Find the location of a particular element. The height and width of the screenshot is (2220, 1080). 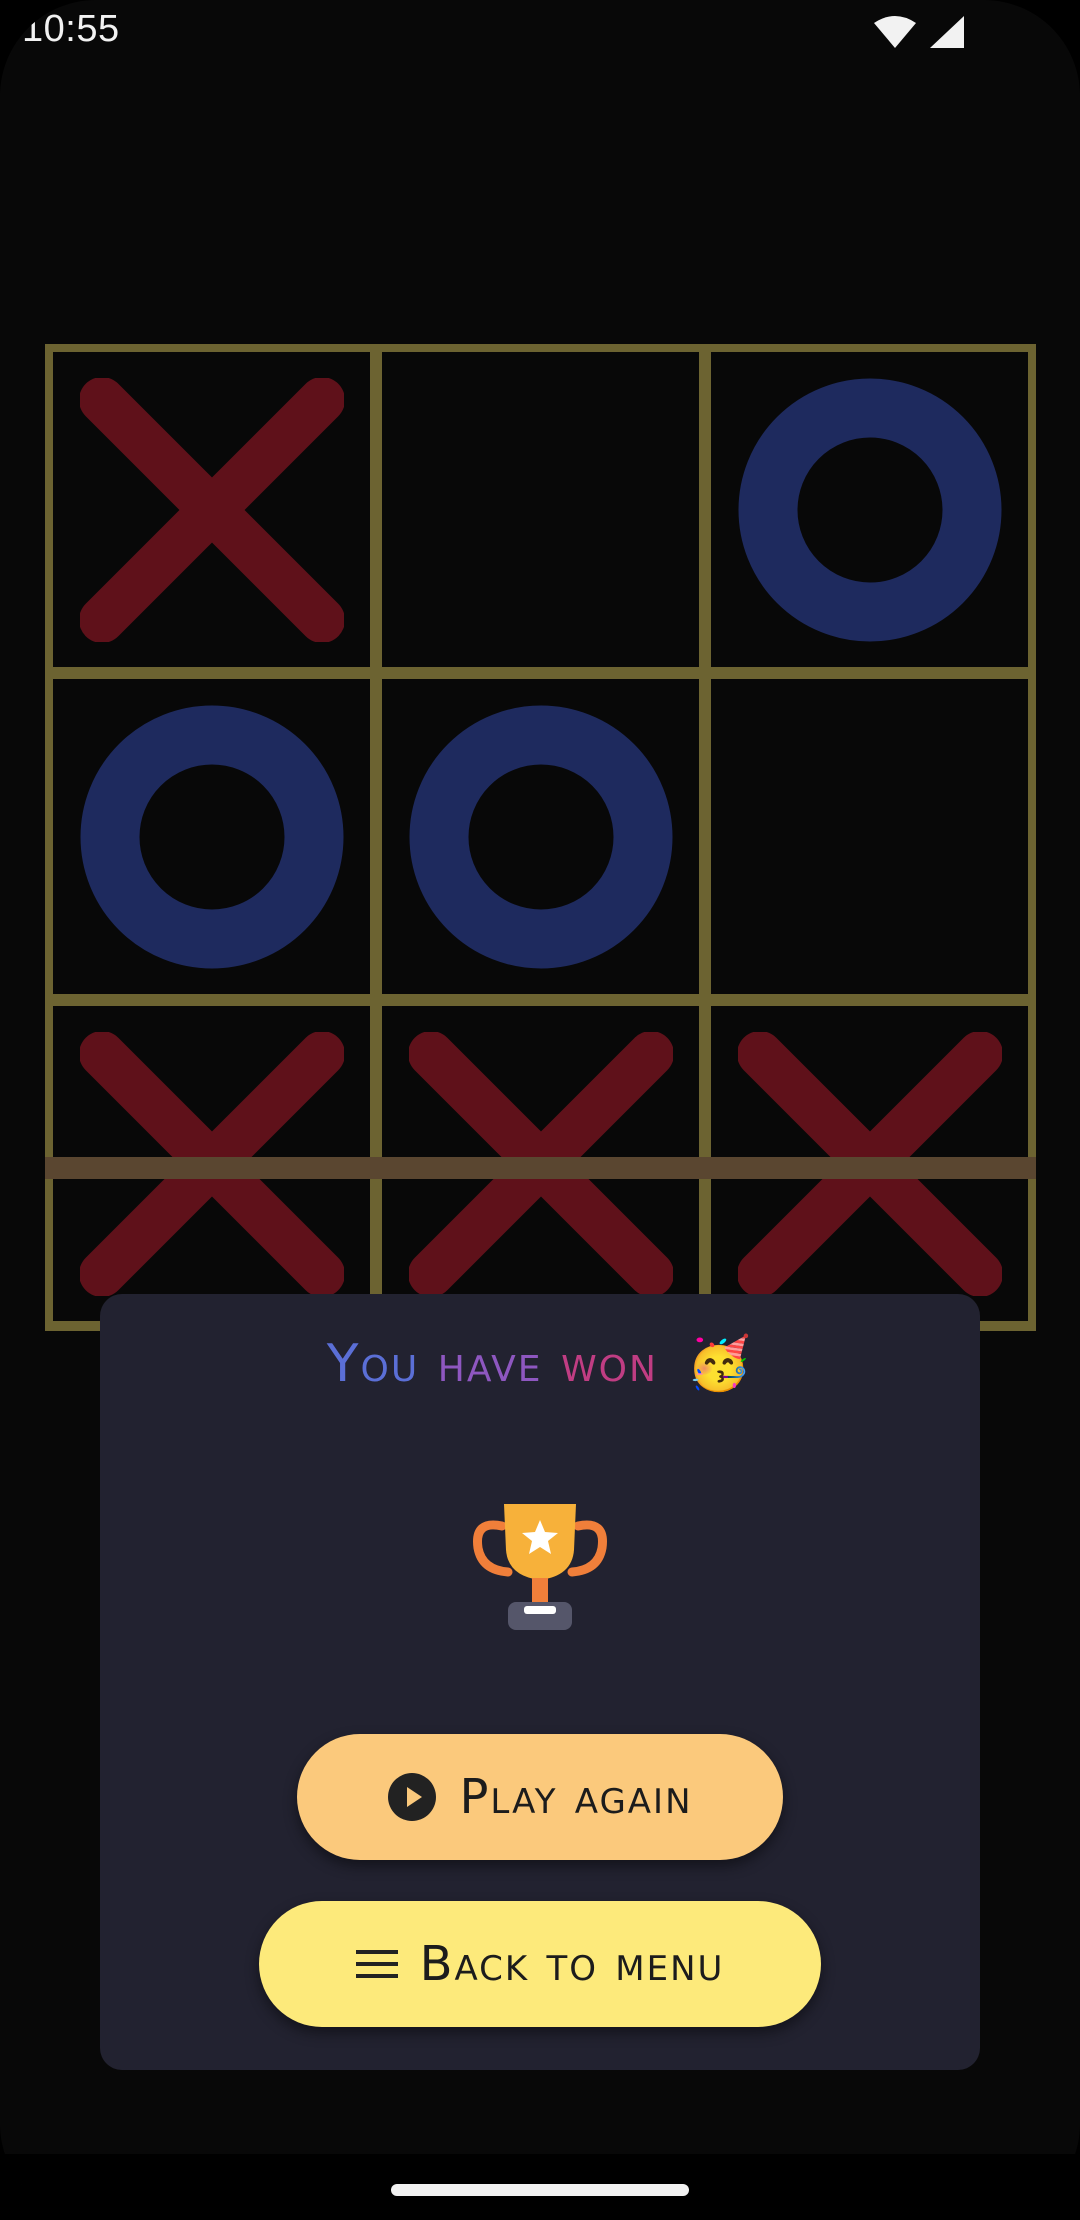

title-word-2: have is located at coordinates (490, 1364).